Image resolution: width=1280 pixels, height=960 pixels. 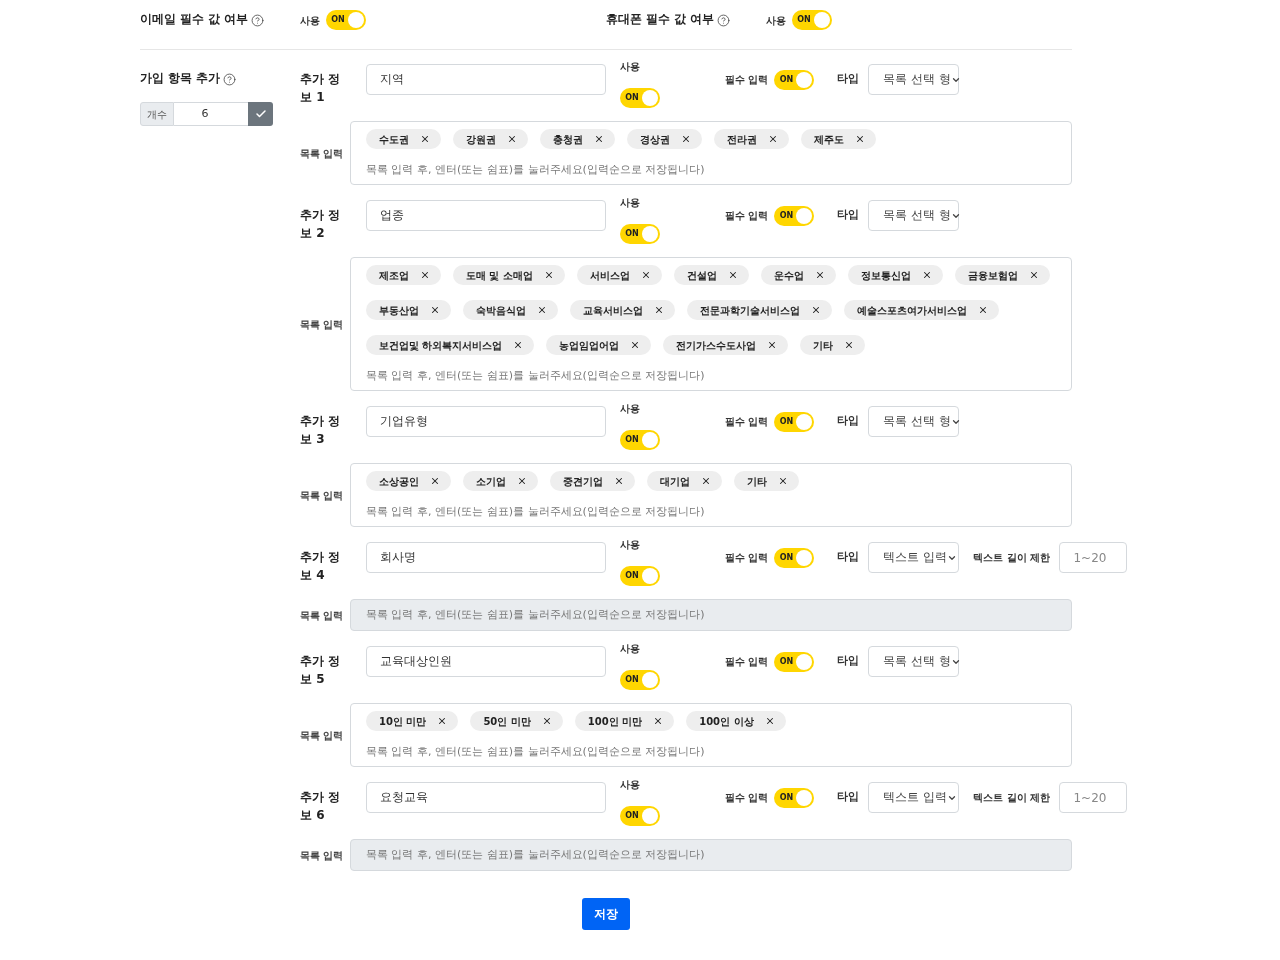 What do you see at coordinates (157, 114) in the screenshot?
I see `count-addon: 개수` at bounding box center [157, 114].